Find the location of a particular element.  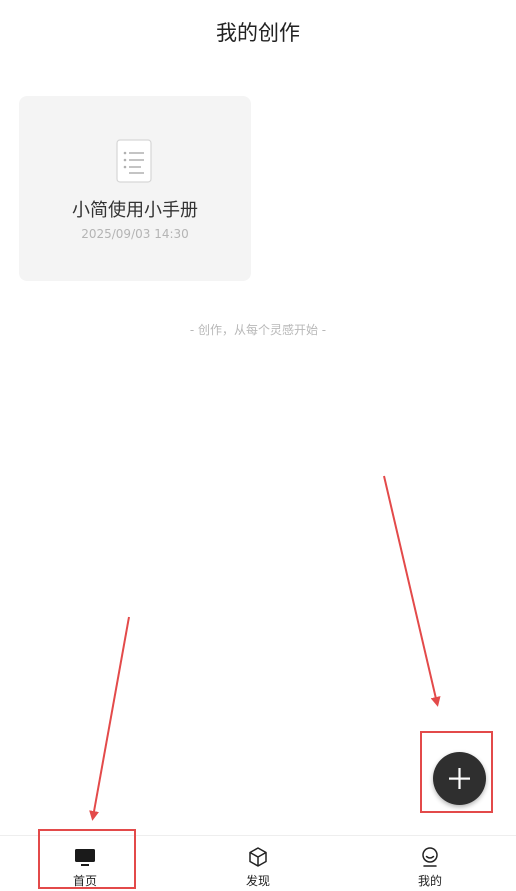

page-title: 我的创作 is located at coordinates (258, 33).